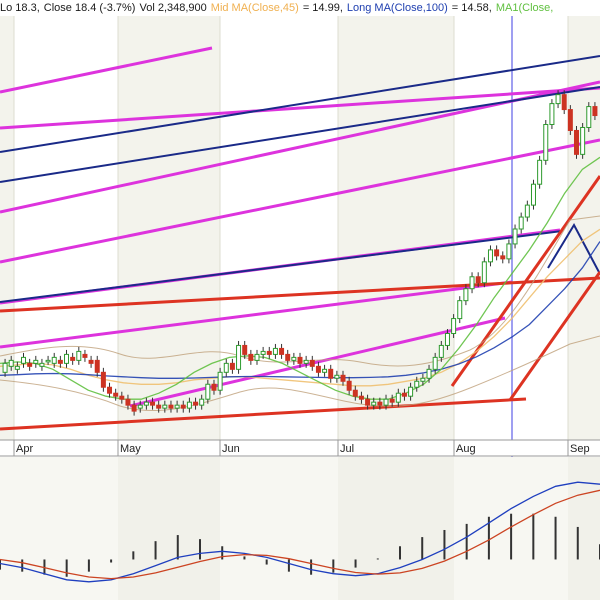  I want to click on x-tick-label: Sep, so click(580, 449).